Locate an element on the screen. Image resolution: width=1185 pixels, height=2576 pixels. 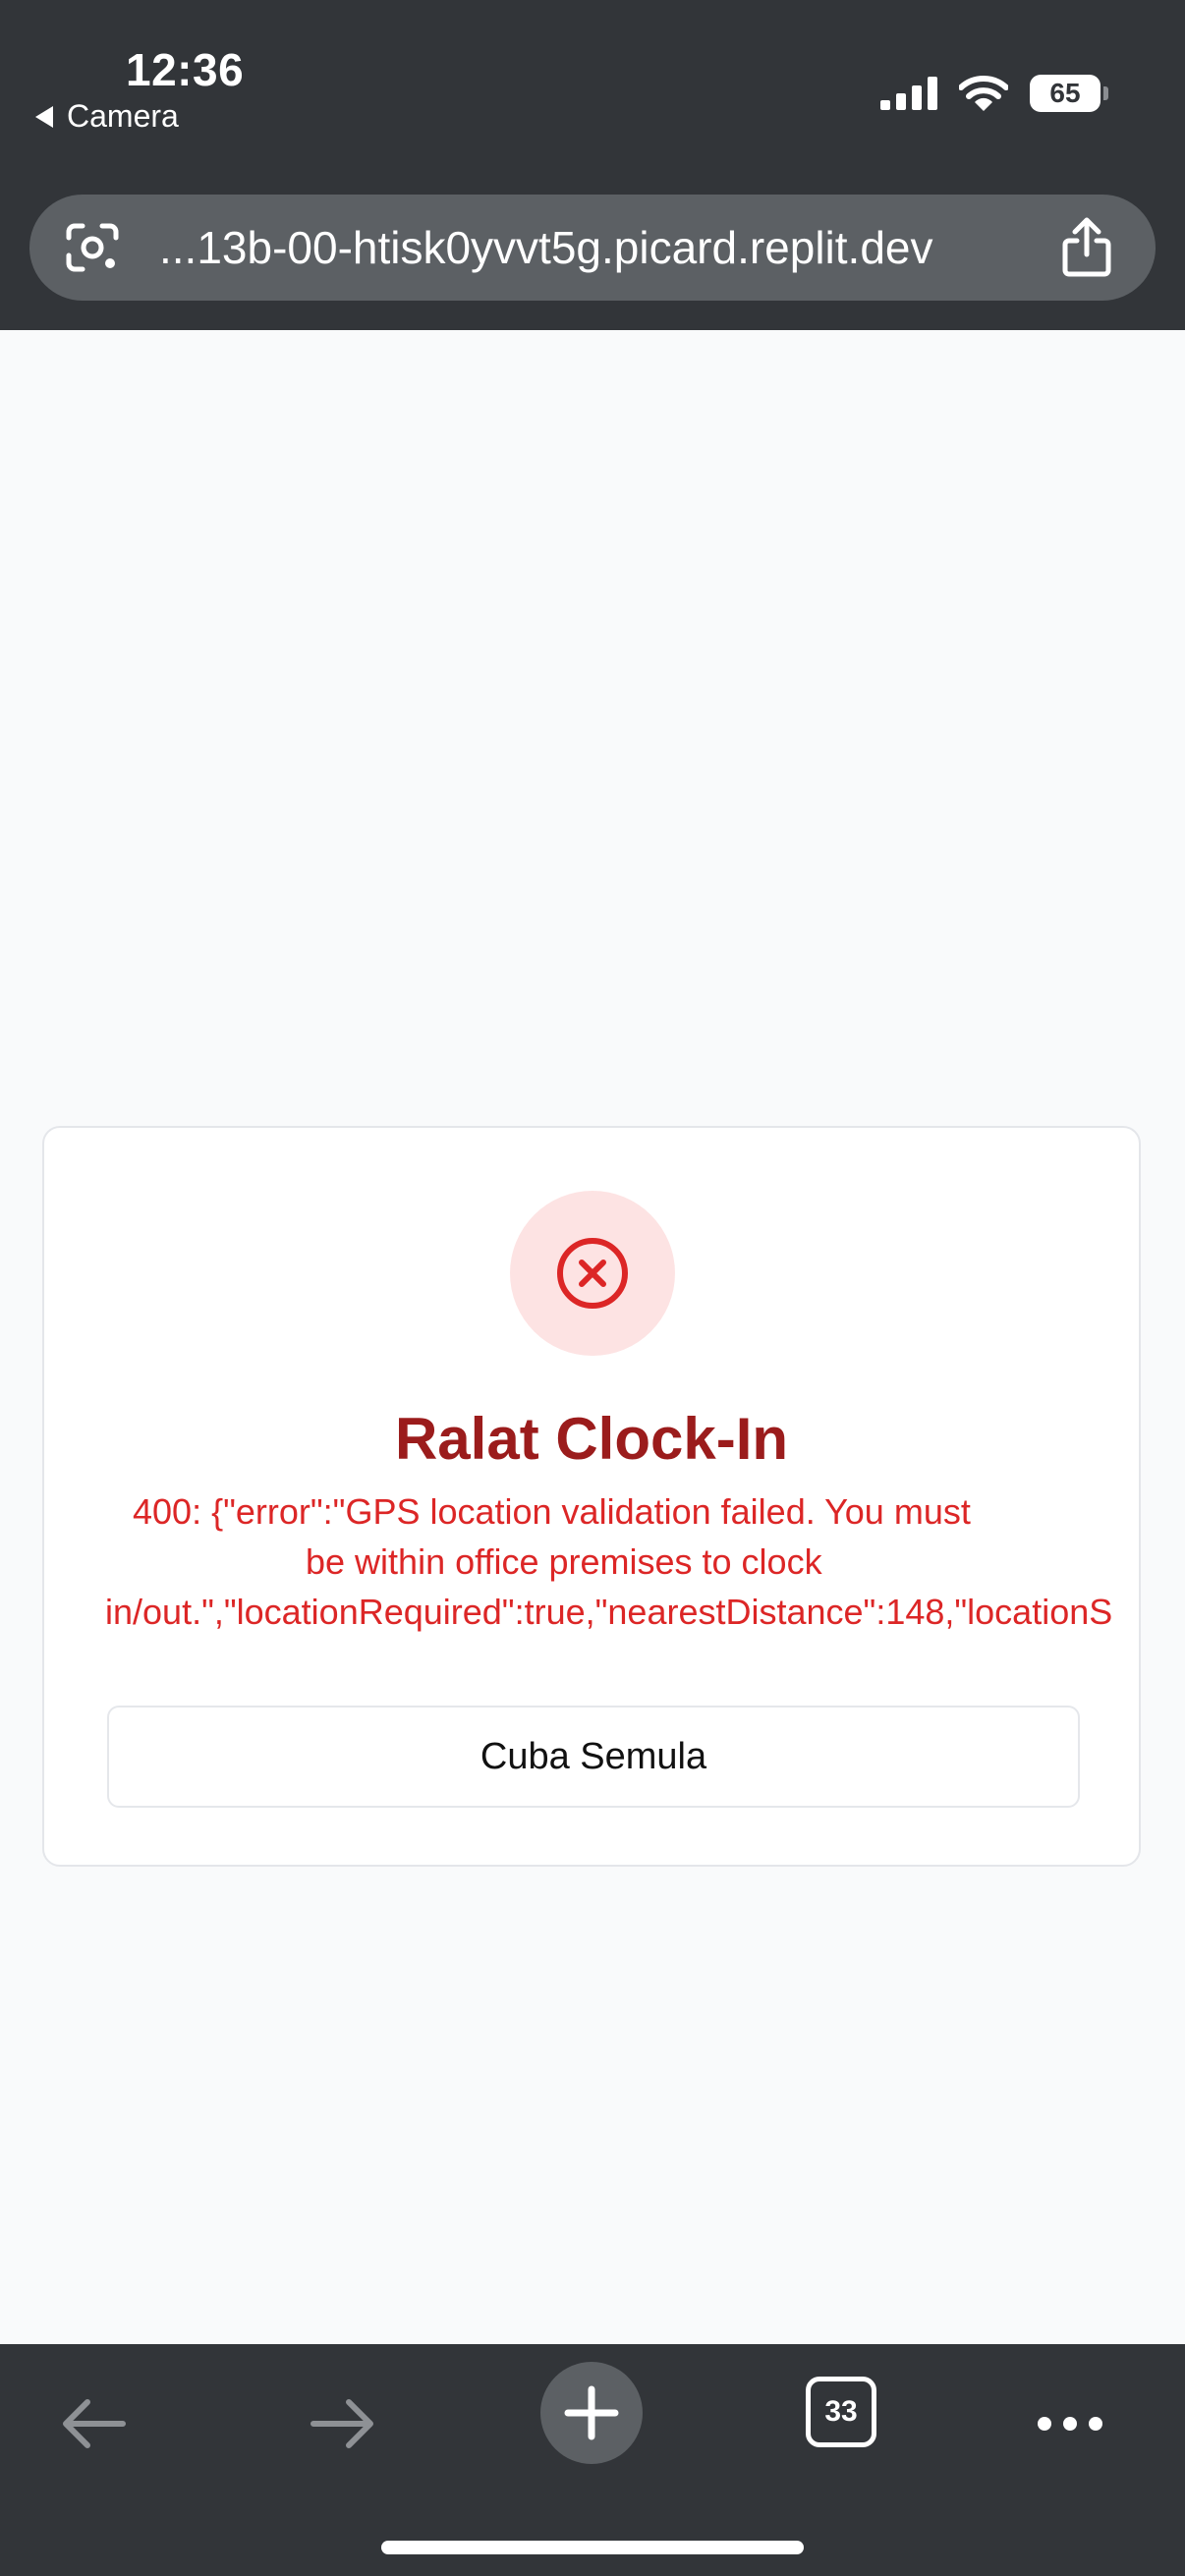
error-message-line-2: be within office premises to clock is located at coordinates (564, 1561).